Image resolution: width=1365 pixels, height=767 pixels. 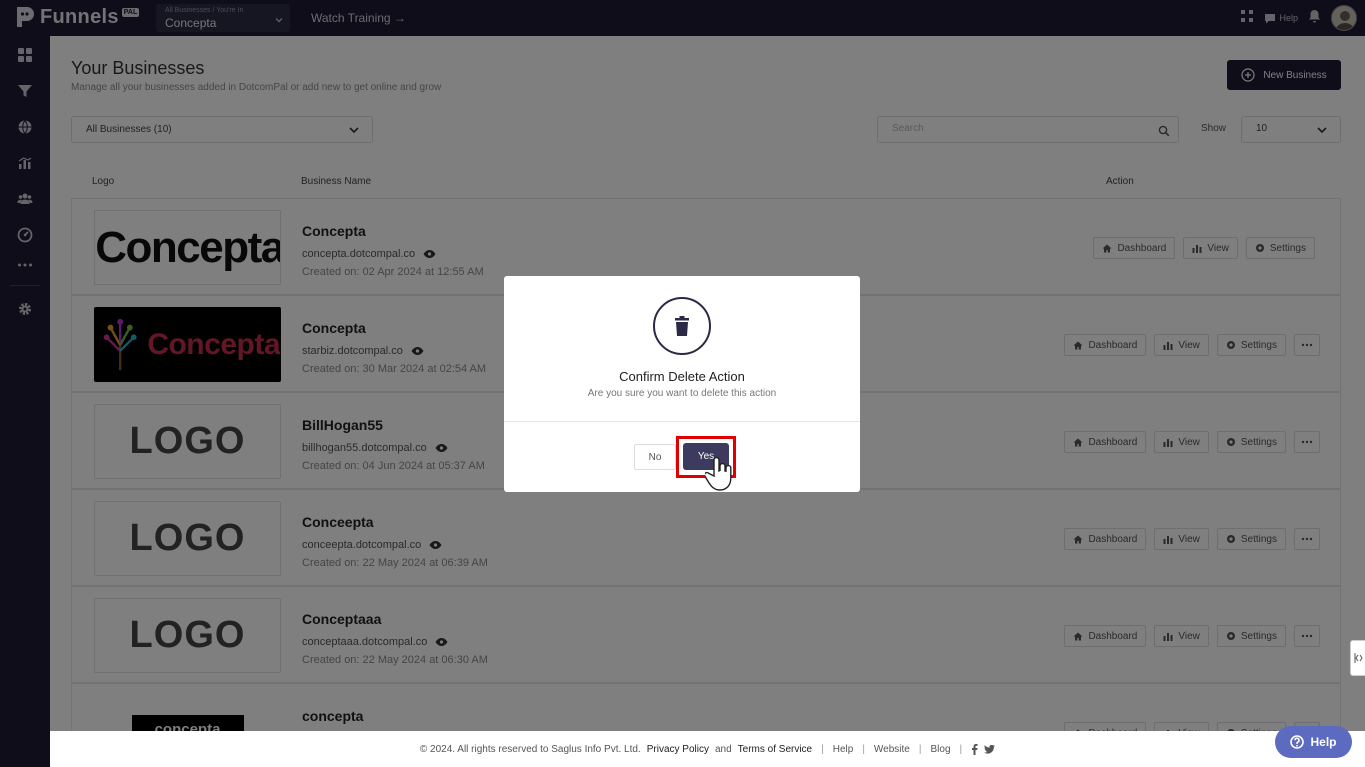 I want to click on modal-divider, so click(x=682, y=421).